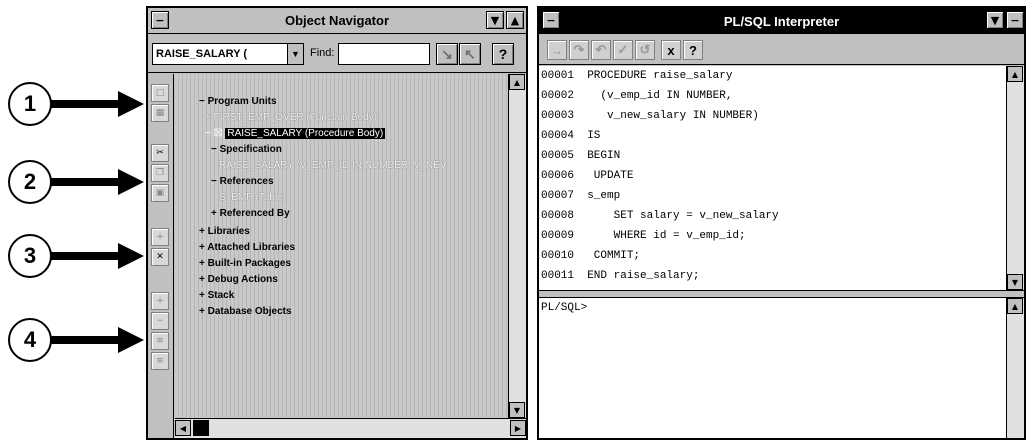 This screenshot has height=446, width=1032. I want to click on navigator-title: Object Navigator, so click(337, 20).